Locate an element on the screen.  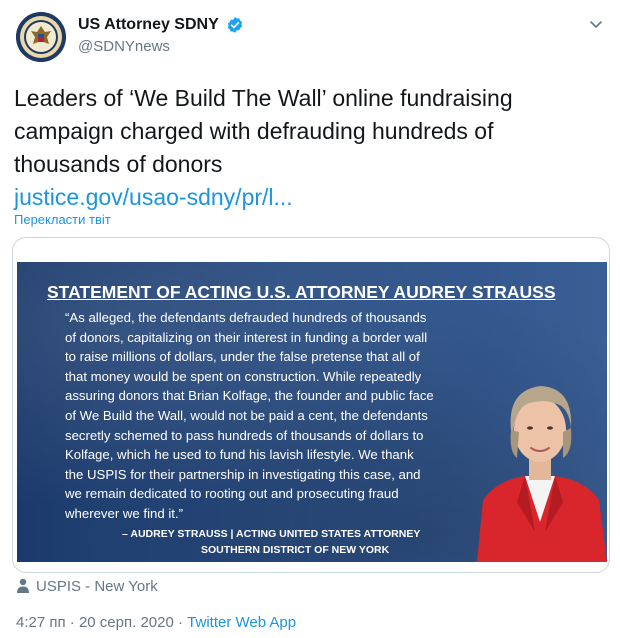
person-icon is located at coordinates (23, 585).